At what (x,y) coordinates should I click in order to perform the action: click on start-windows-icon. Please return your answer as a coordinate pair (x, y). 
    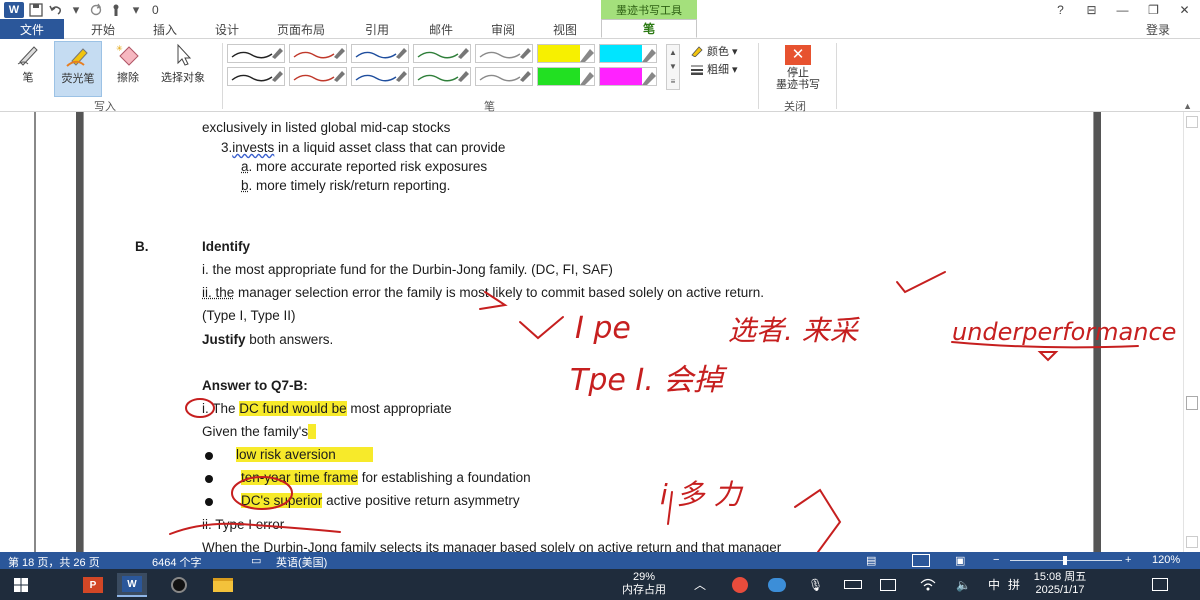
    Looking at the image, I should click on (21, 585).